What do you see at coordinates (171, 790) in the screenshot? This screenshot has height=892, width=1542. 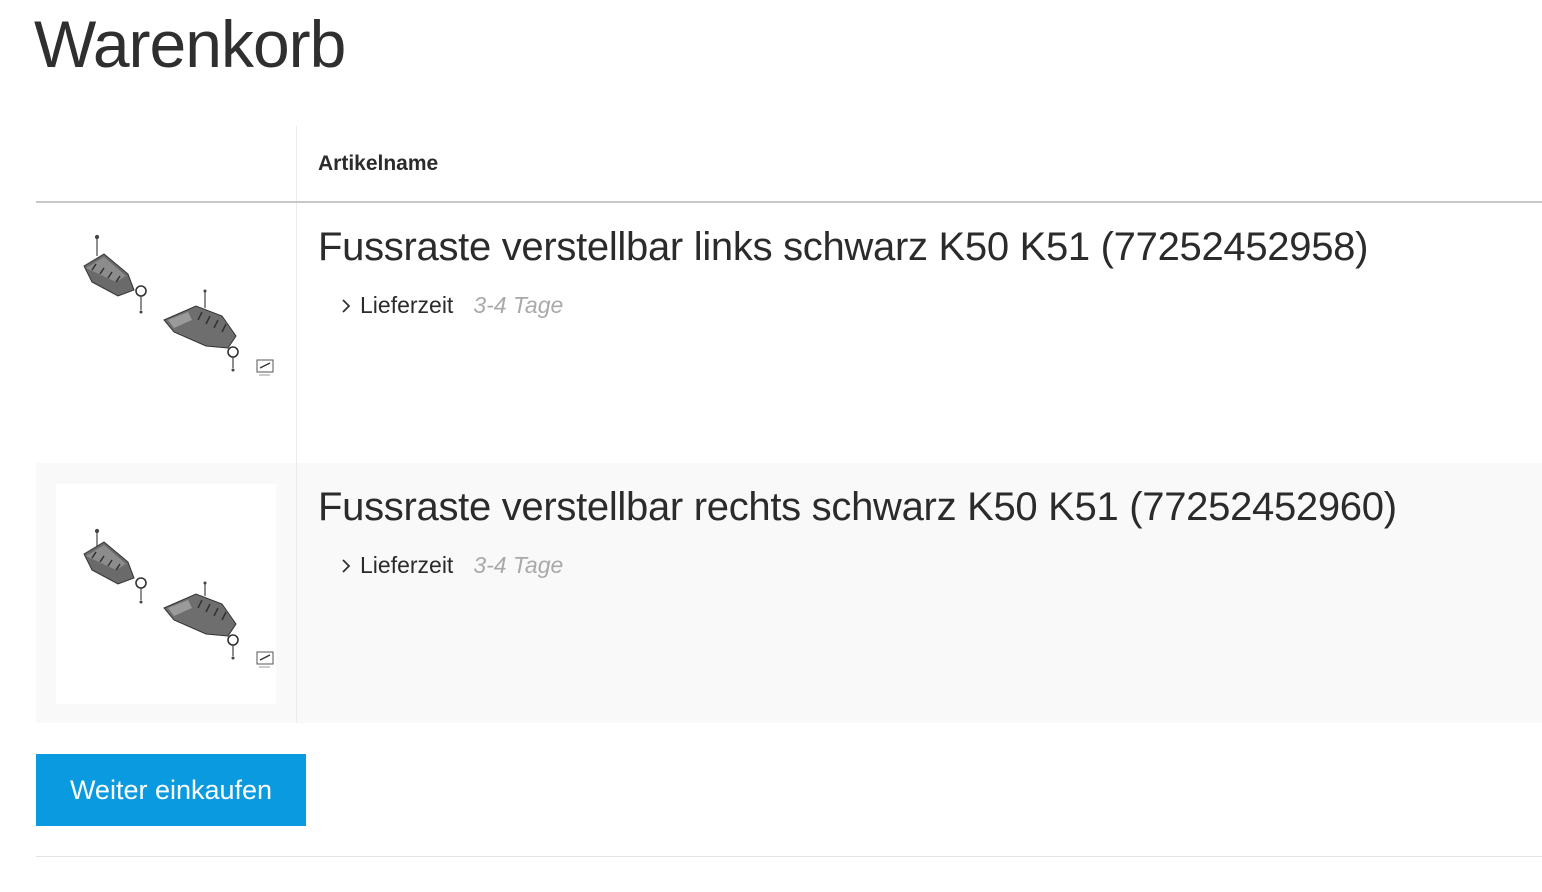 I see `continue-shopping-button: Weiter einkaufen` at bounding box center [171, 790].